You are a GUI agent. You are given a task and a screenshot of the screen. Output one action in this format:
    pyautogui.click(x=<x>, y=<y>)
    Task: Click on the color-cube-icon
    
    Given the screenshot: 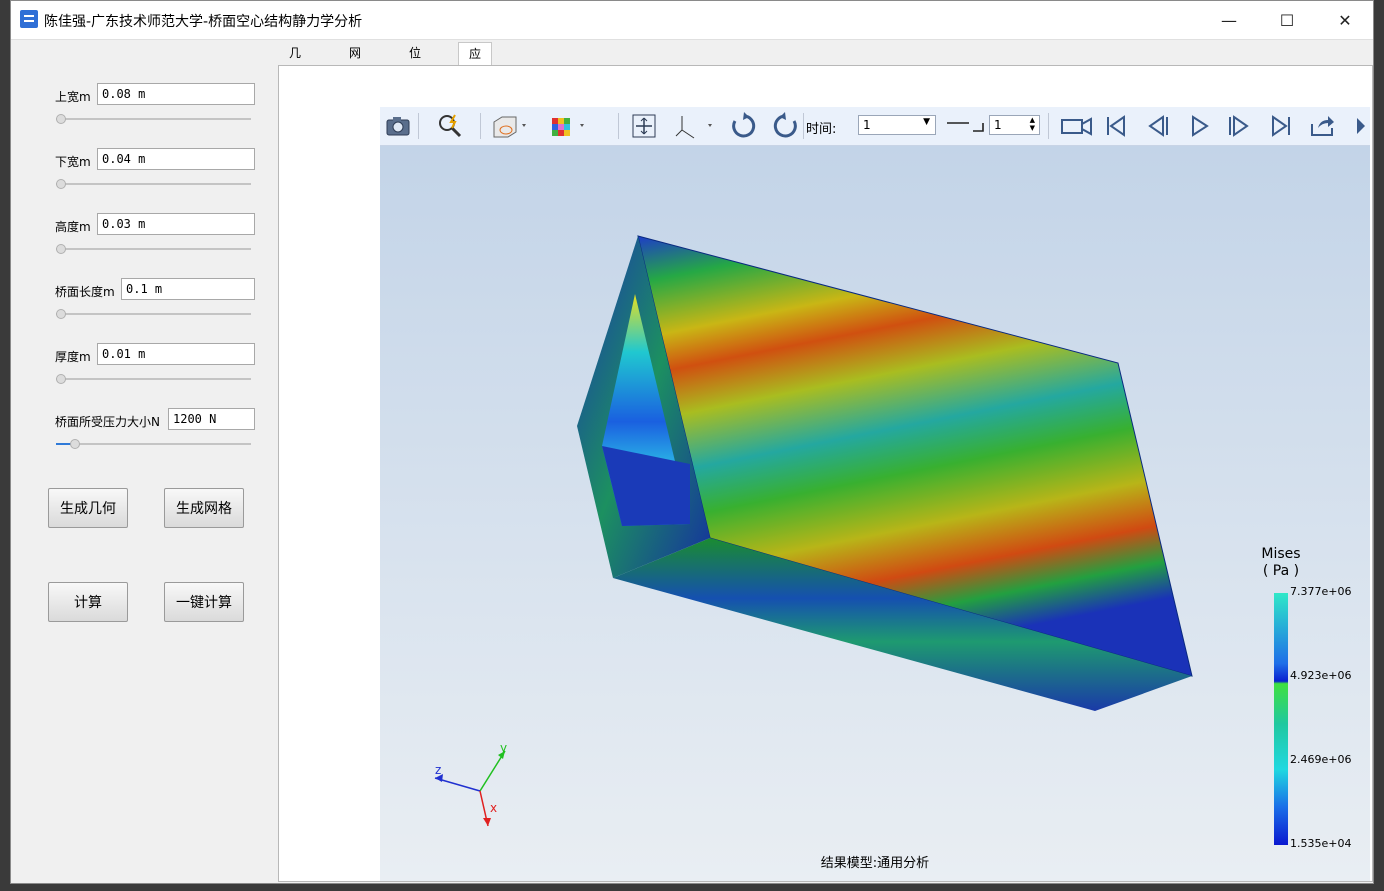 What is the action you would take?
    pyautogui.click(x=568, y=126)
    